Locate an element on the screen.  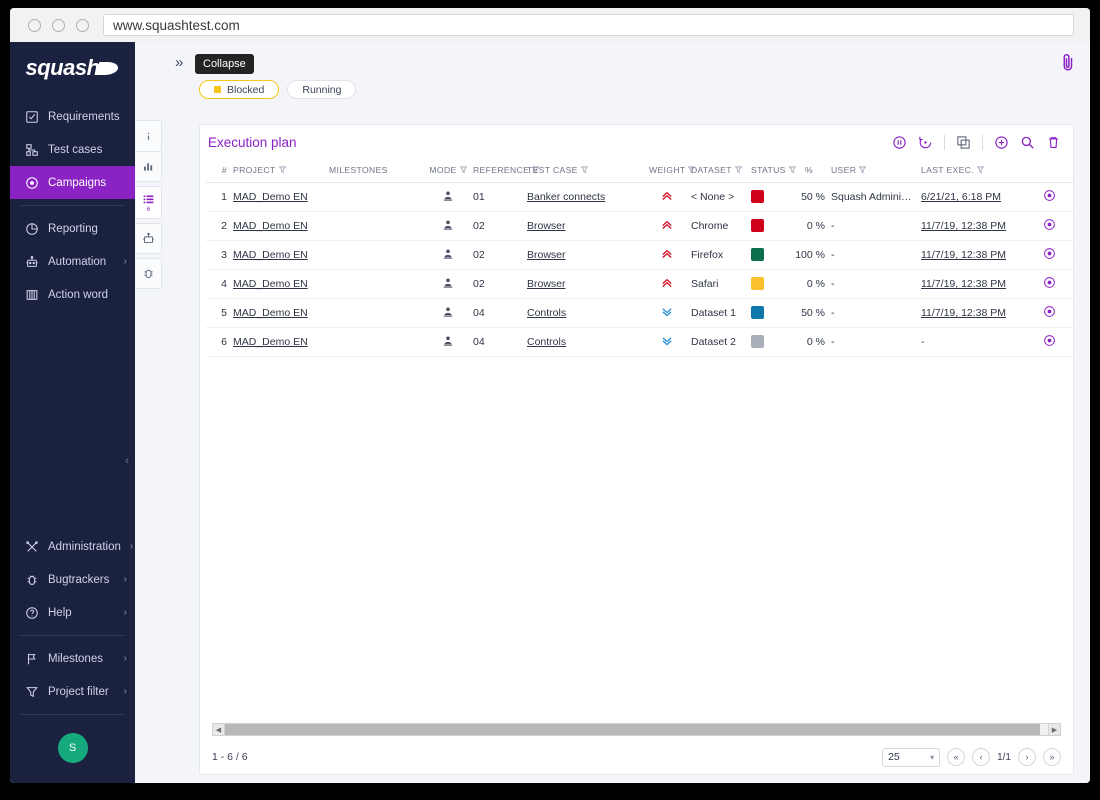
column-header-last-exec: LAST EXEC. is located at coordinates (973, 171).